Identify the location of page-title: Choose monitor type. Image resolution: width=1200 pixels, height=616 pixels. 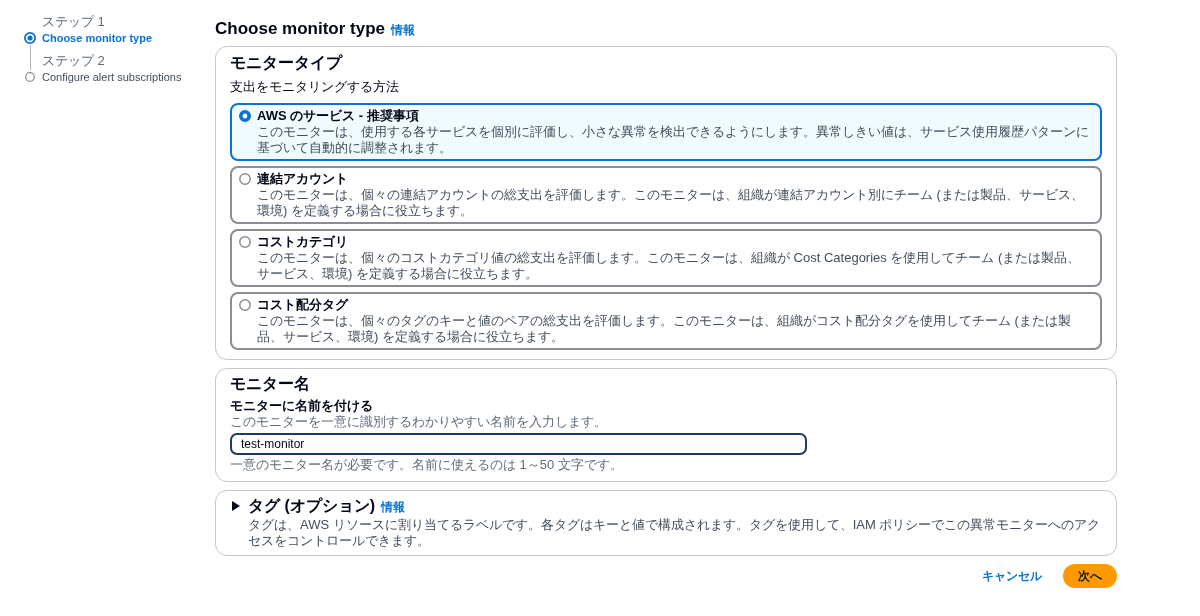
(300, 29).